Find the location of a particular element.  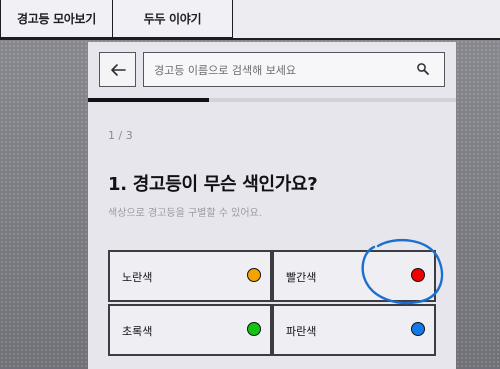

progress-fill is located at coordinates (149, 100).